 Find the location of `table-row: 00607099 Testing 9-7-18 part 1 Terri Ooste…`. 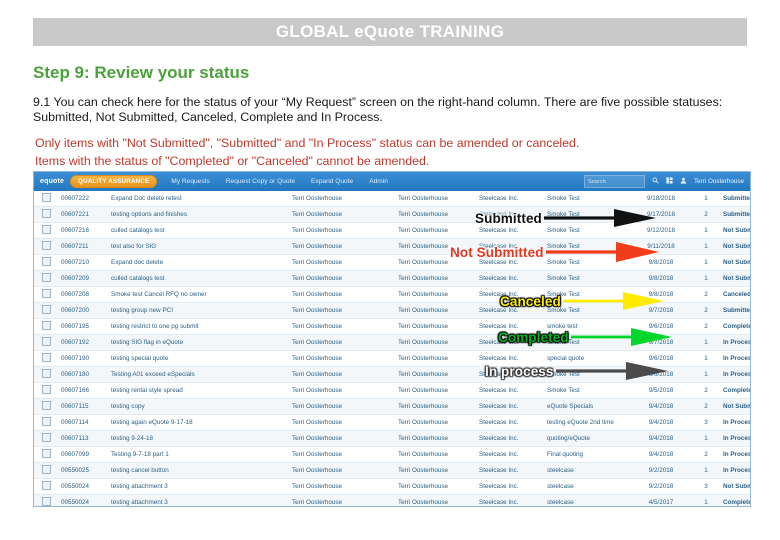

table-row: 00607099 Testing 9-7-18 part 1 Terri Ooste… is located at coordinates (392, 454).